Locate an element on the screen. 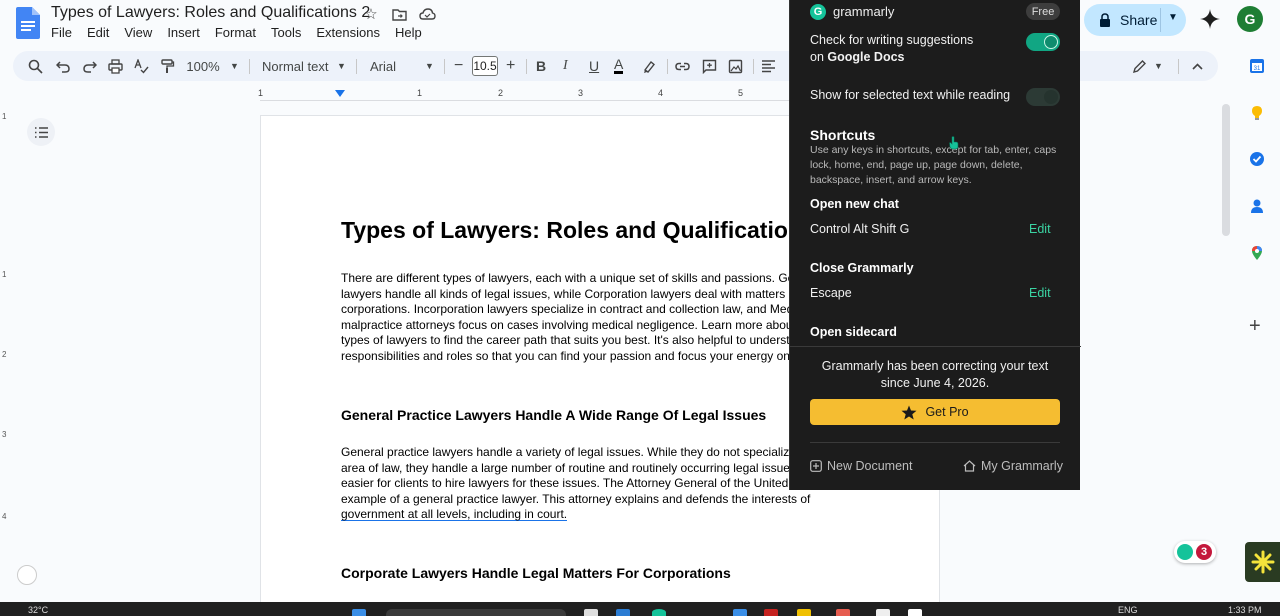  paragraph-style-select: Normal text is located at coordinates (295, 66).